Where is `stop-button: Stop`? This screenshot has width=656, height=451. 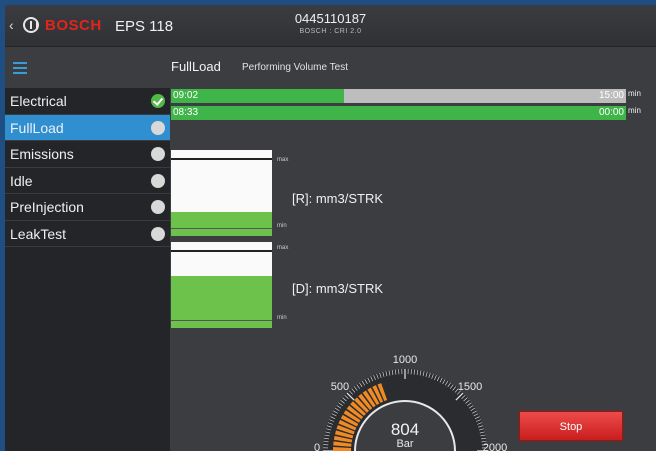 stop-button: Stop is located at coordinates (571, 426).